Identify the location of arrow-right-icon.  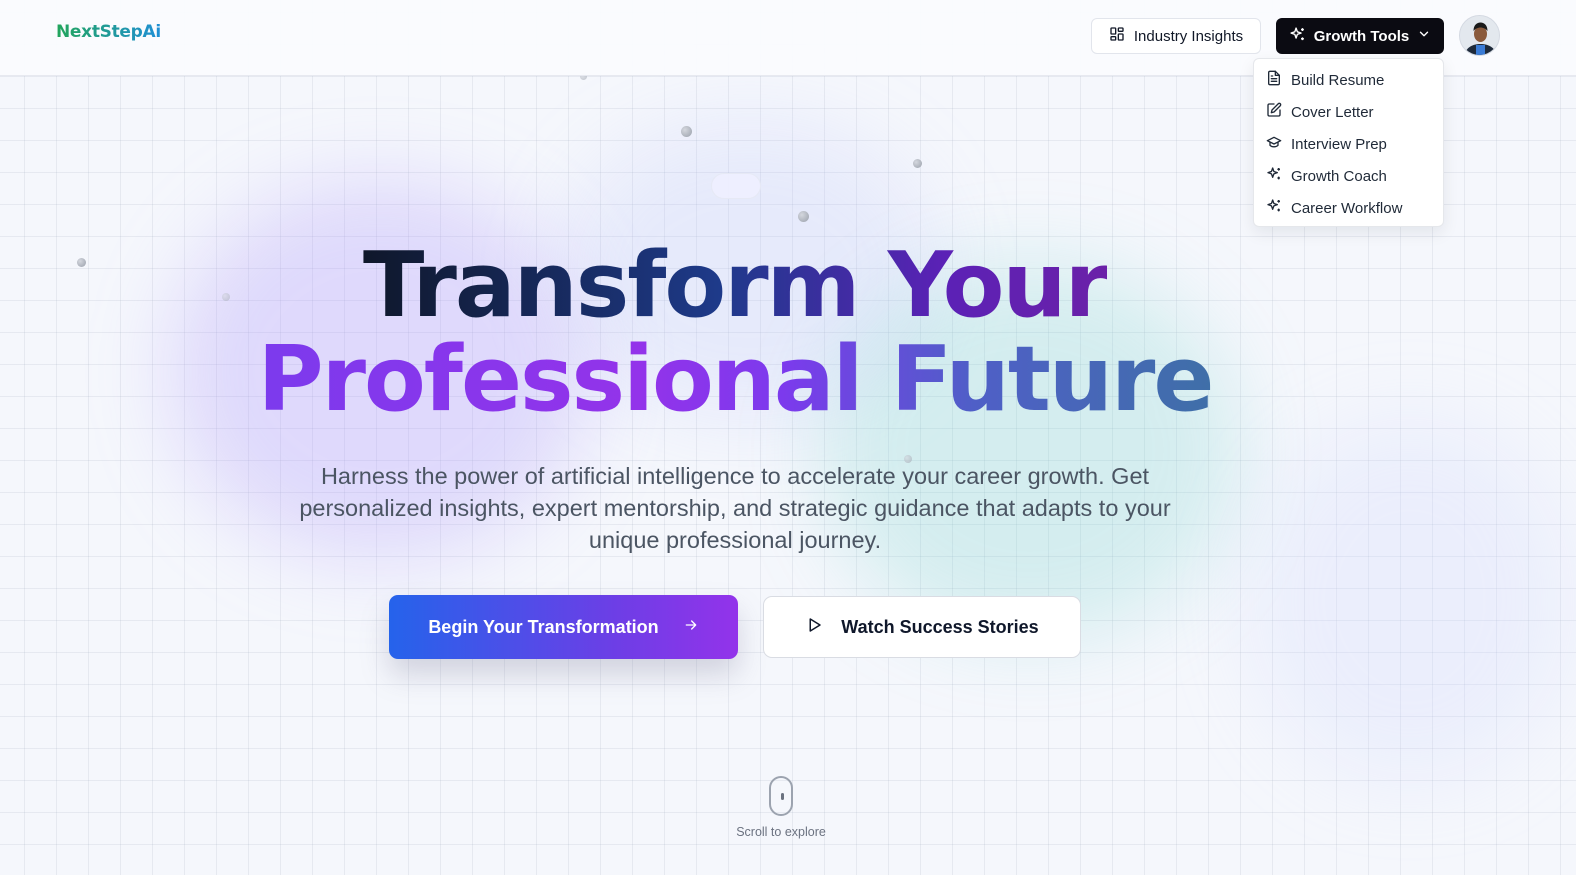
(691, 627).